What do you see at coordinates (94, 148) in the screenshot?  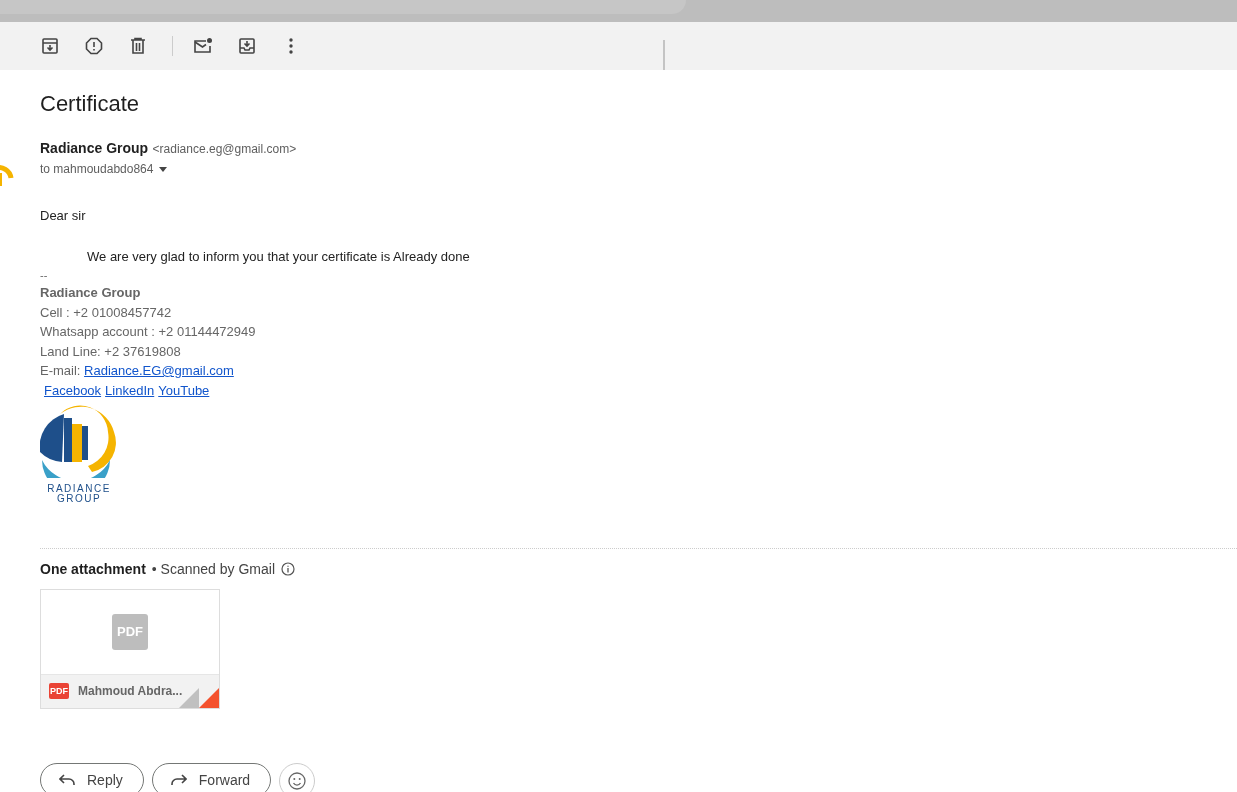 I see `sender-name: Radiance Group` at bounding box center [94, 148].